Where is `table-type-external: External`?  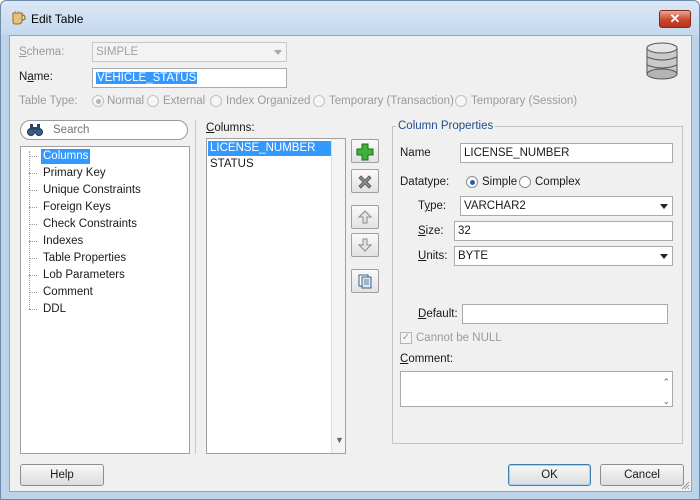 table-type-external: External is located at coordinates (184, 101).